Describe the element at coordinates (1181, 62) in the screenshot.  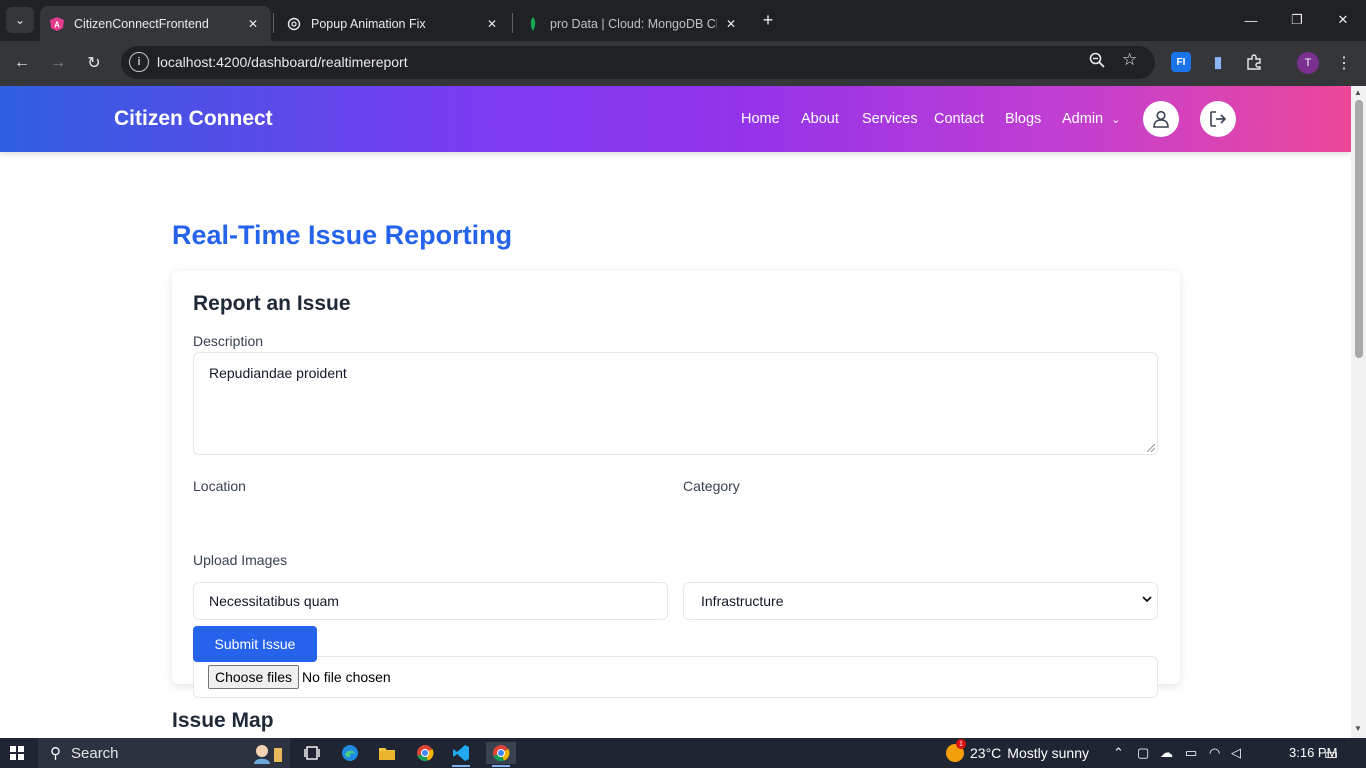
I see `fi-extension-icon: FI` at that location.